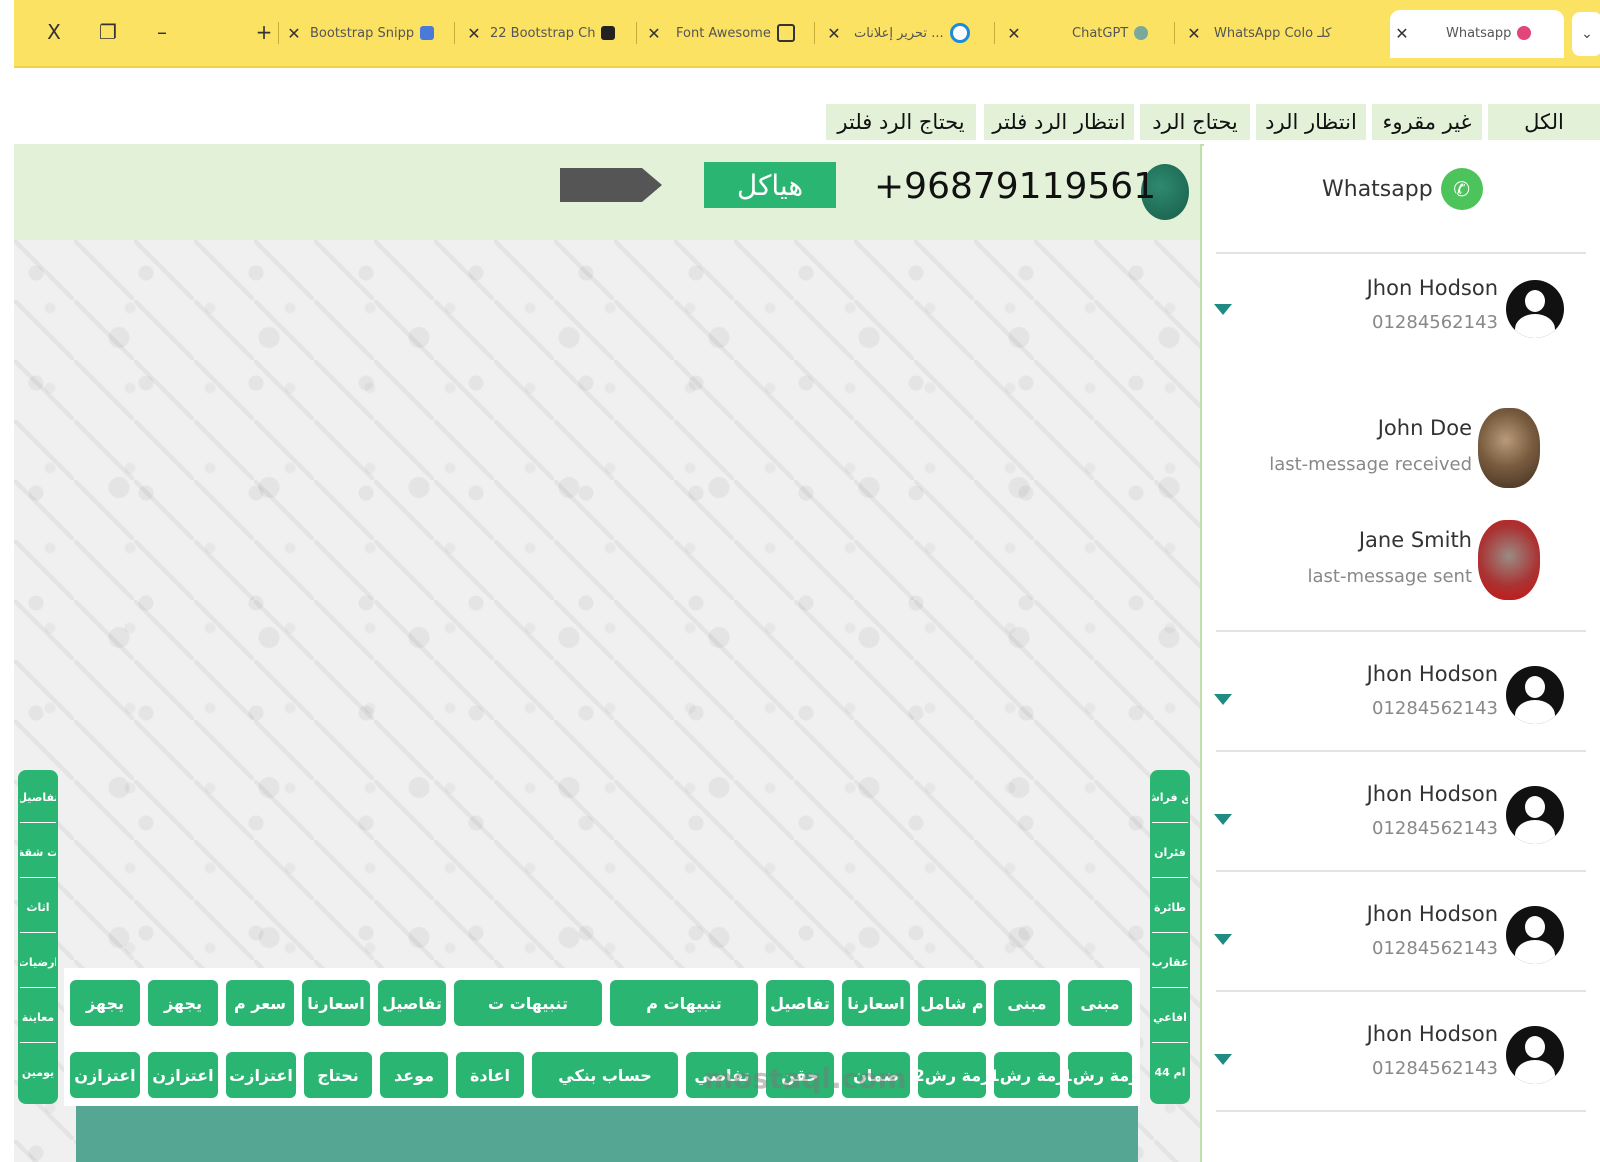  I want to click on tab-list-chevron-icon: ⌄, so click(1586, 34).